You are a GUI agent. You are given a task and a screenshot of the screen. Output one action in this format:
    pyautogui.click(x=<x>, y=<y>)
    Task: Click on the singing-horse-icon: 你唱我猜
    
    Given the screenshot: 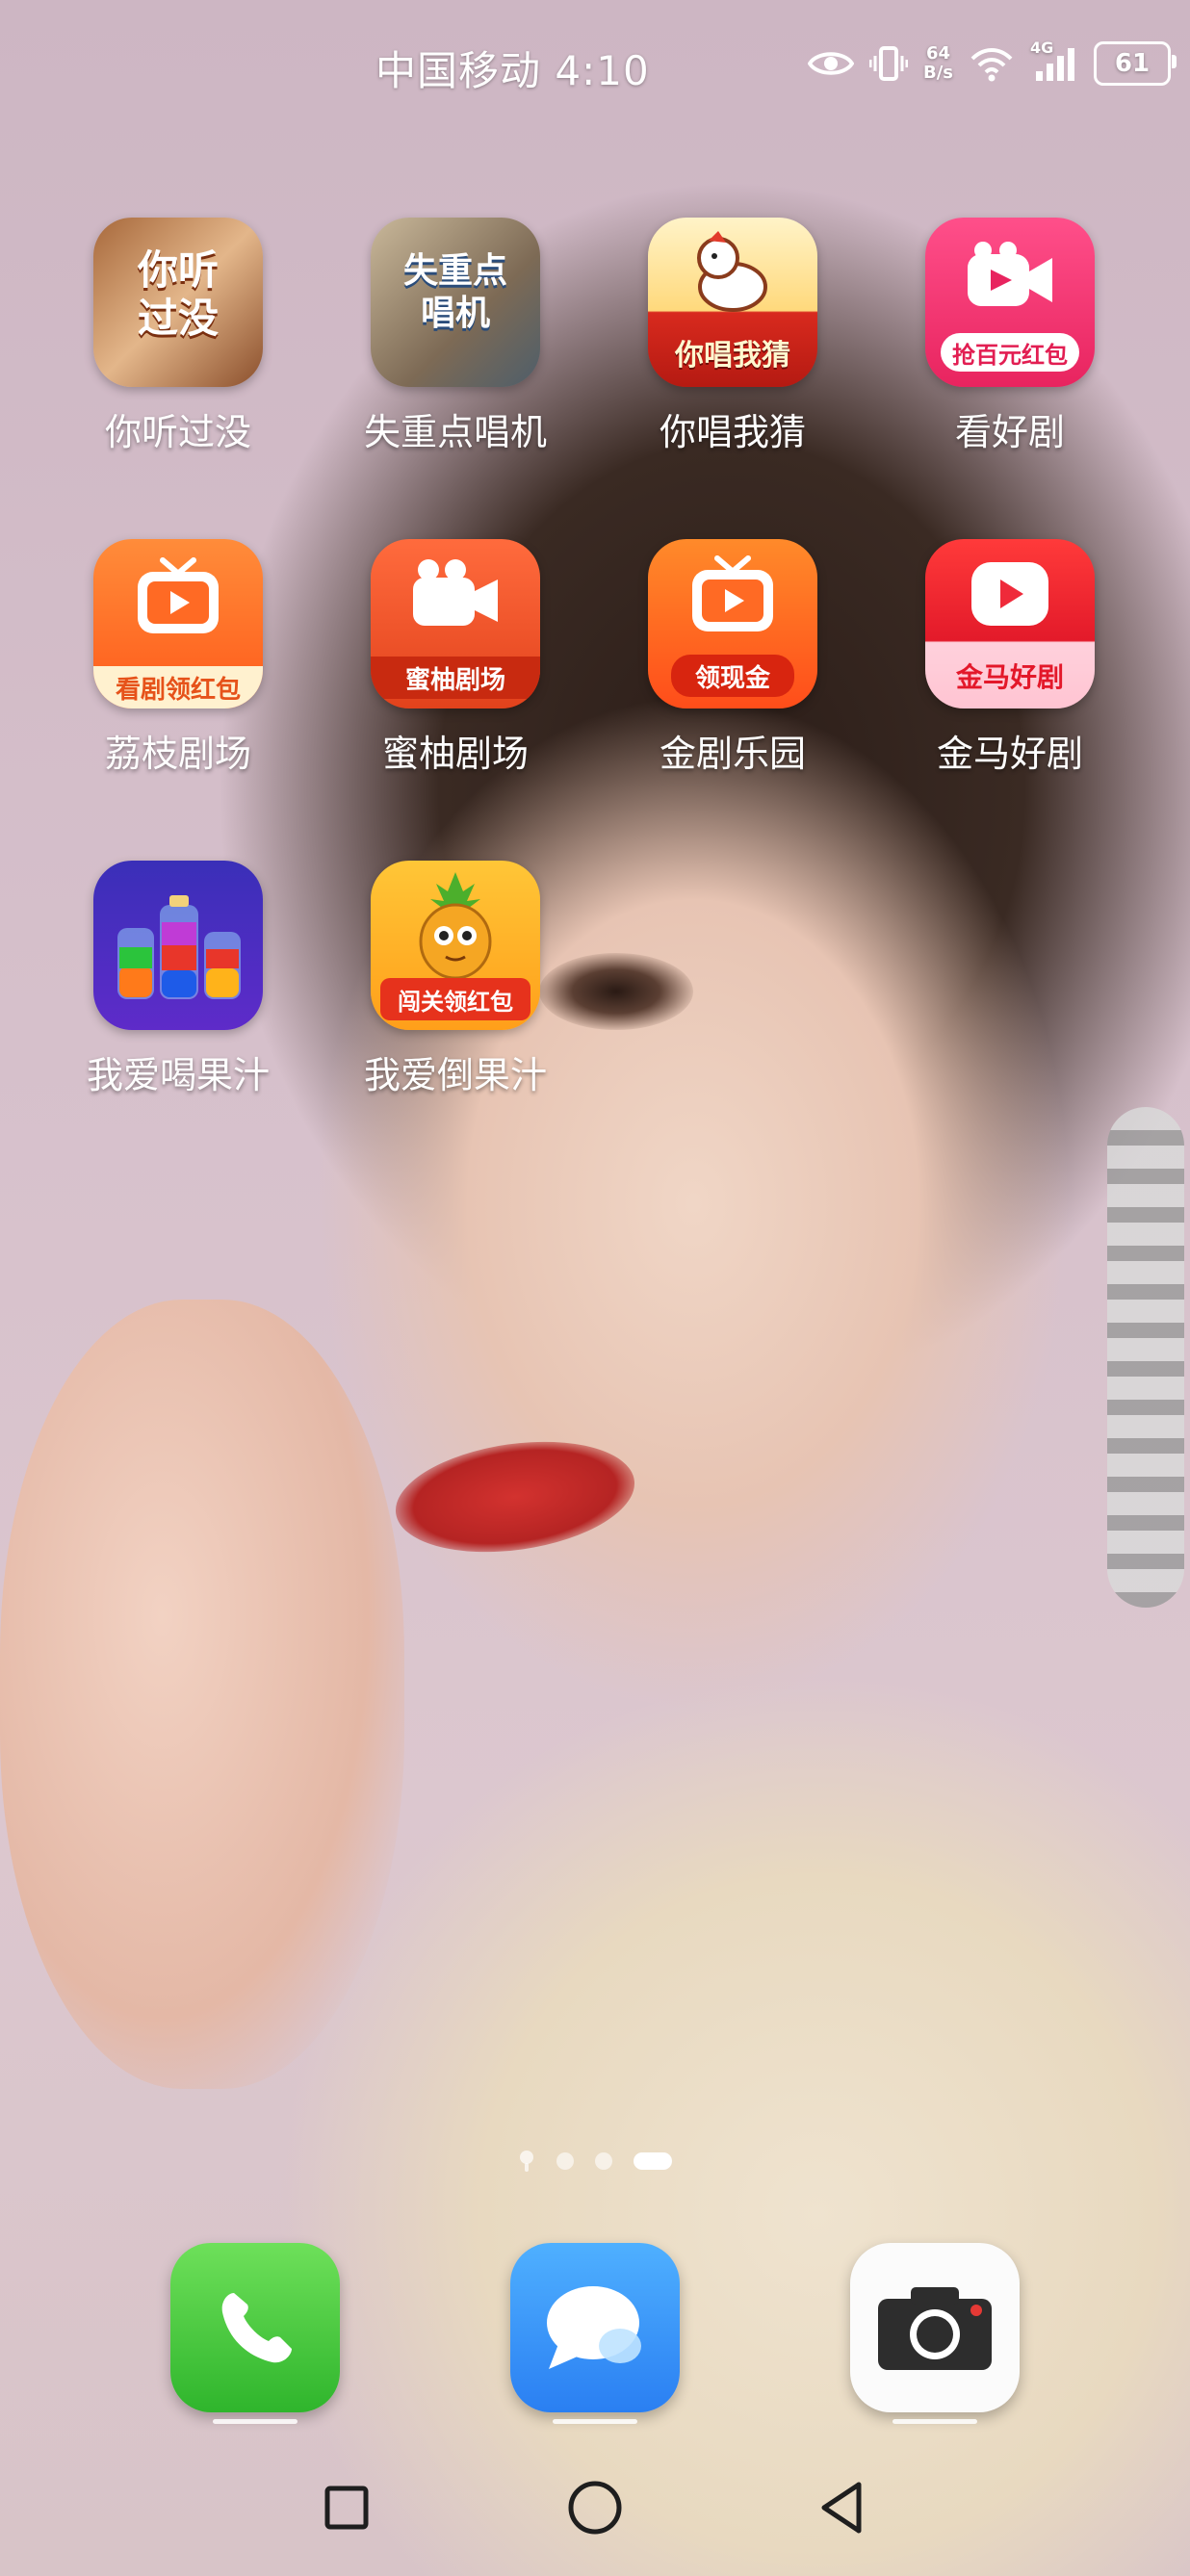 What is the action you would take?
    pyautogui.click(x=733, y=303)
    